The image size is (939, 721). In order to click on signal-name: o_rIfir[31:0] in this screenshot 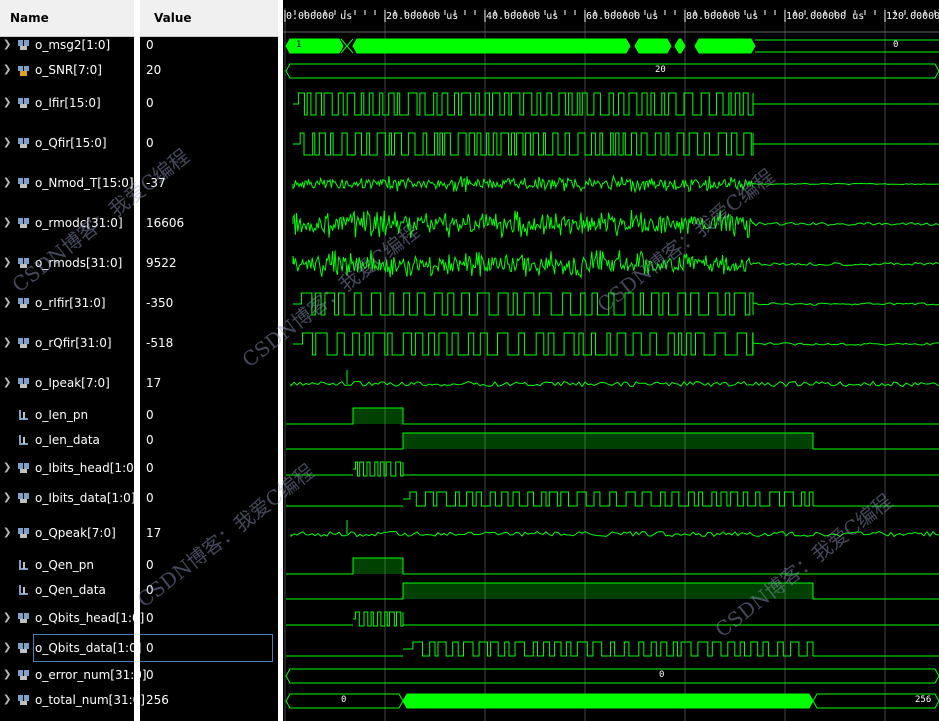, I will do `click(70, 303)`.